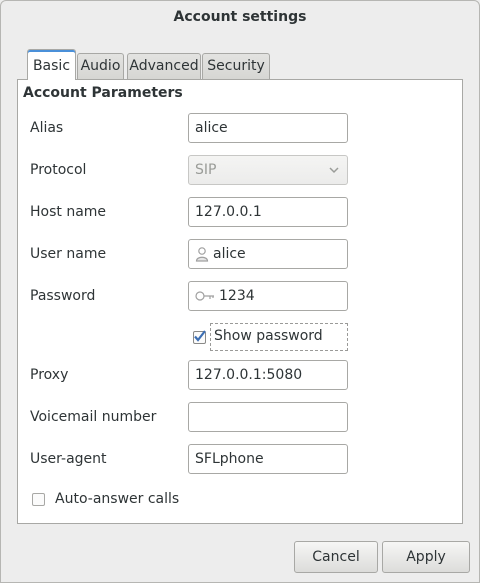  I want to click on apply-button: Apply, so click(426, 557).